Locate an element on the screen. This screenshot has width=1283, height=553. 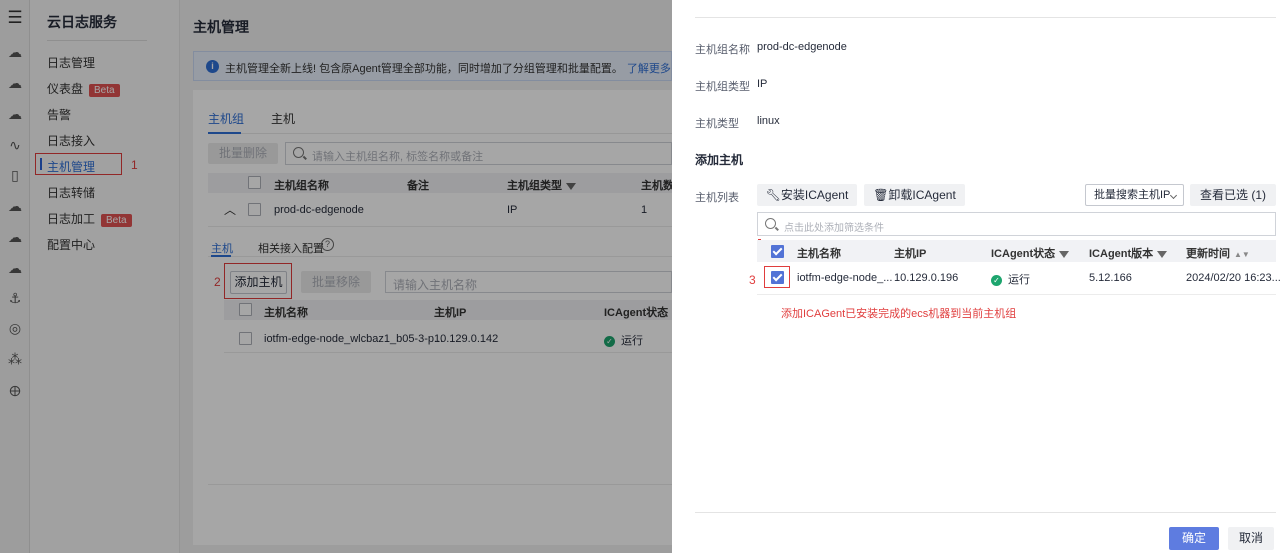
install-icagent-button: 🔧︎安装ICAgent is located at coordinates (807, 195).